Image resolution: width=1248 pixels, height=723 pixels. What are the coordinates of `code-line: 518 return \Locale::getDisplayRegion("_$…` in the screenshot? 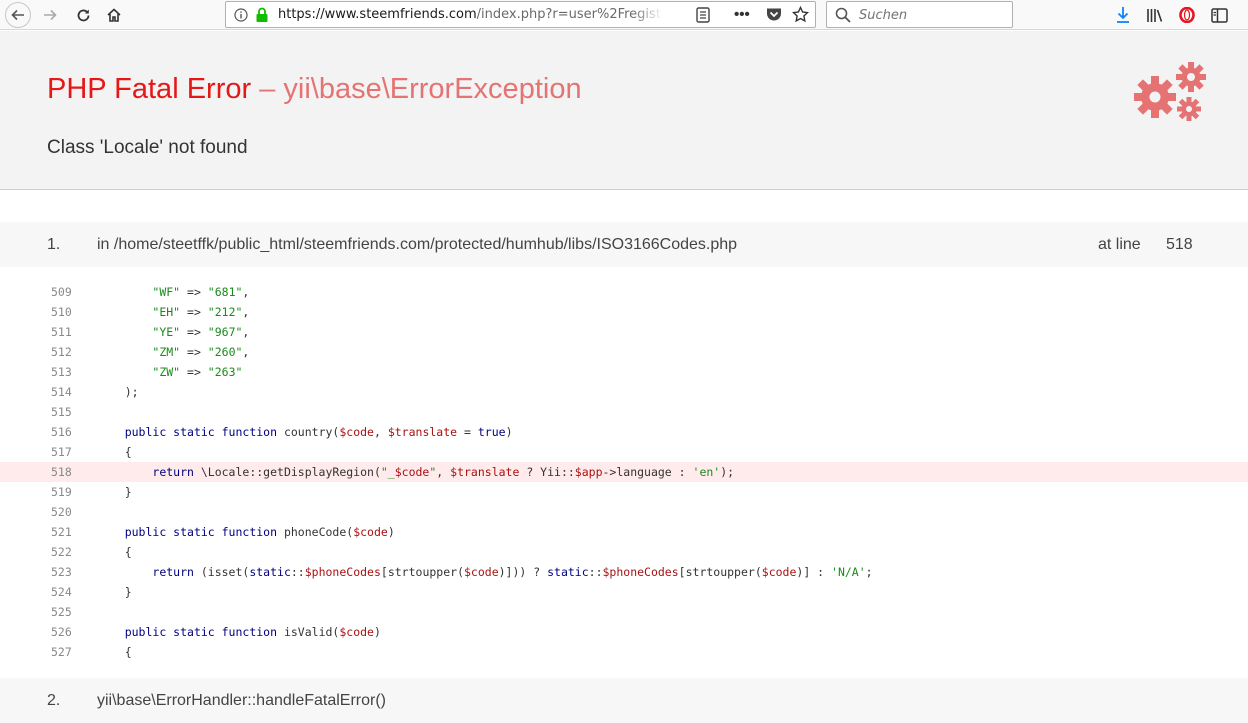 It's located at (624, 472).